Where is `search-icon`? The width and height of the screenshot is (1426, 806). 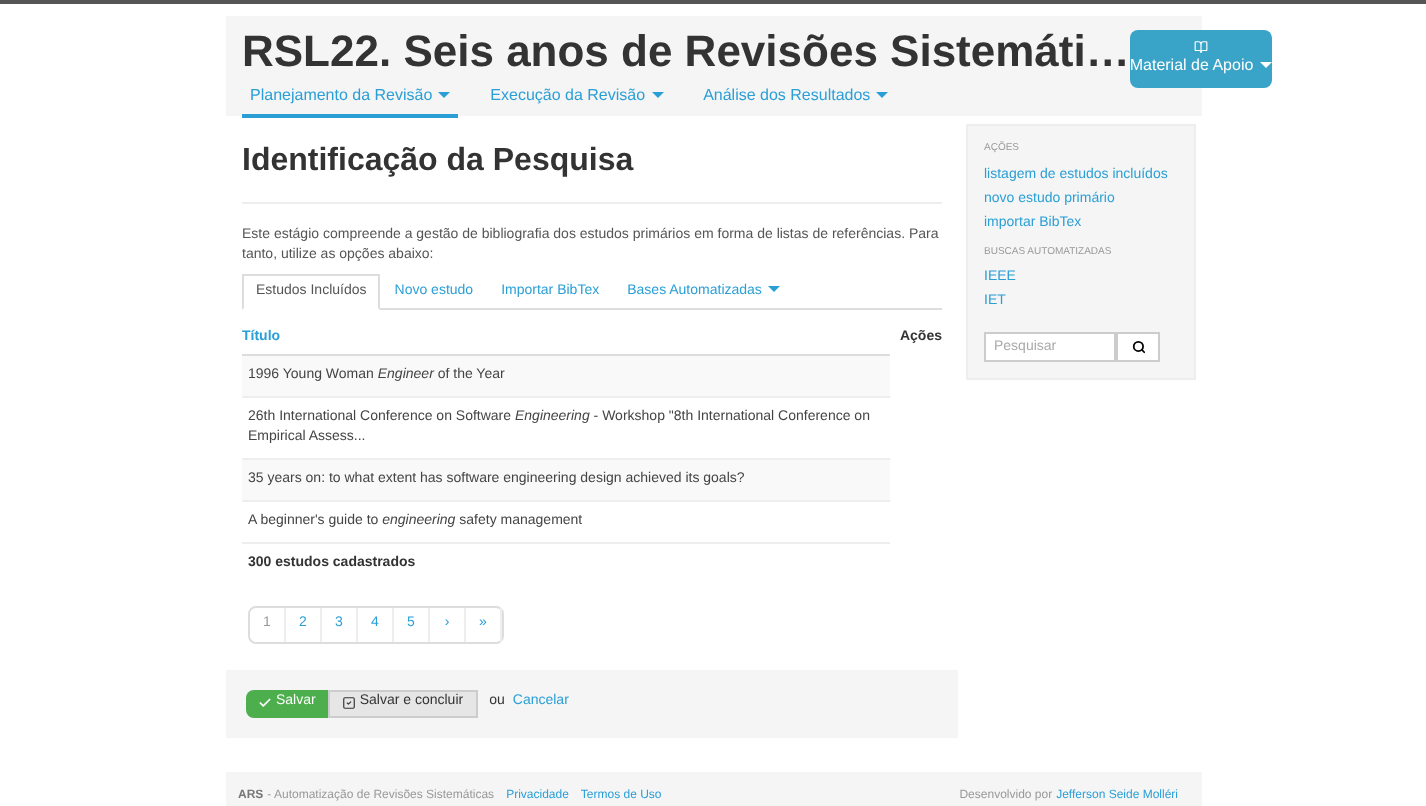
search-icon is located at coordinates (1138, 347).